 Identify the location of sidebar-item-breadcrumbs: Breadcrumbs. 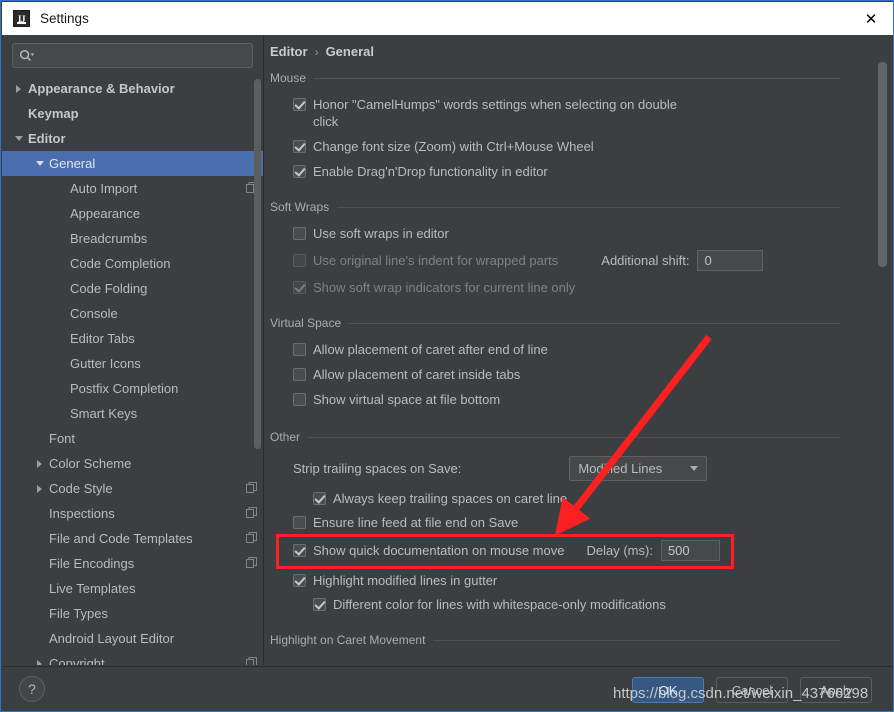
(132, 238).